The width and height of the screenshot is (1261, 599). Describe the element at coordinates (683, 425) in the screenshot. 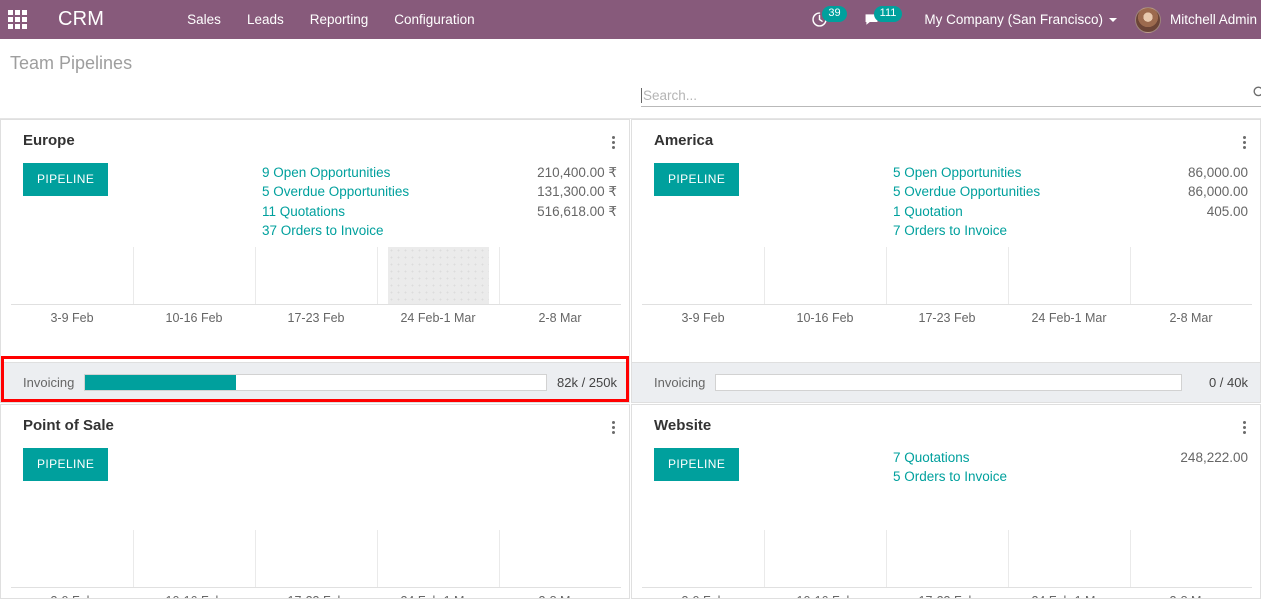

I see `card-title: Website` at that location.